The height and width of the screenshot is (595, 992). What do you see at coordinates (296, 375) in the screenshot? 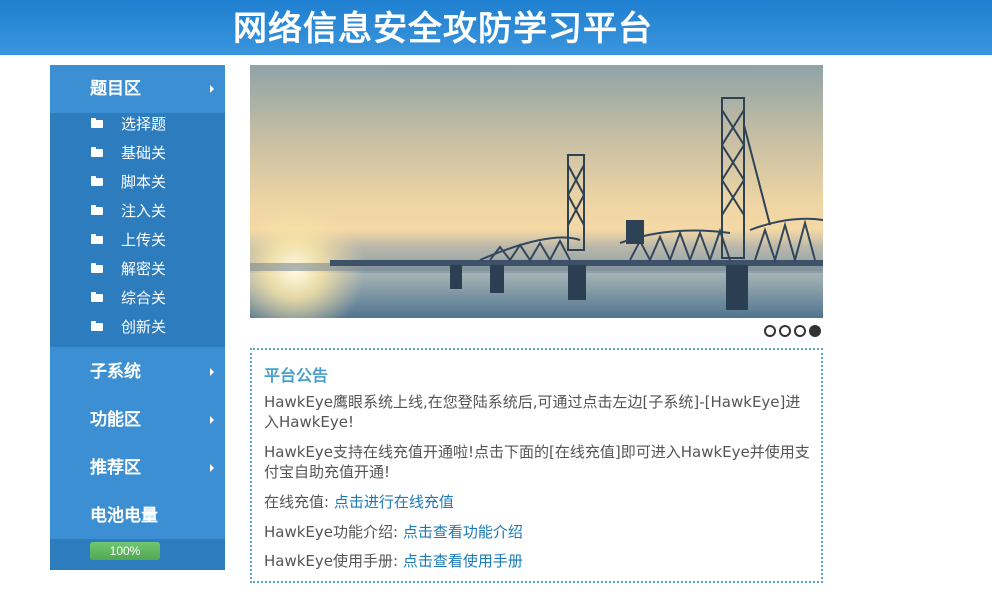
I see `notice-title: 平台公告` at bounding box center [296, 375].